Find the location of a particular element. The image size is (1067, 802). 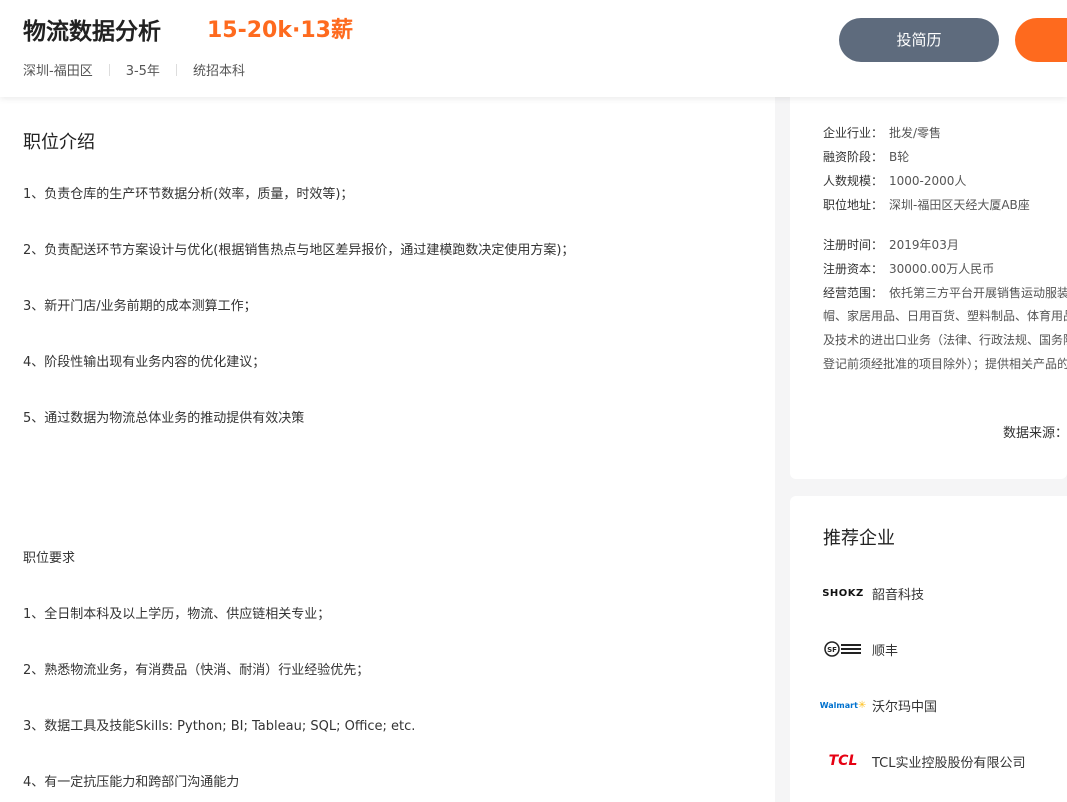

job-location: 深圳-福田区 is located at coordinates (58, 71).